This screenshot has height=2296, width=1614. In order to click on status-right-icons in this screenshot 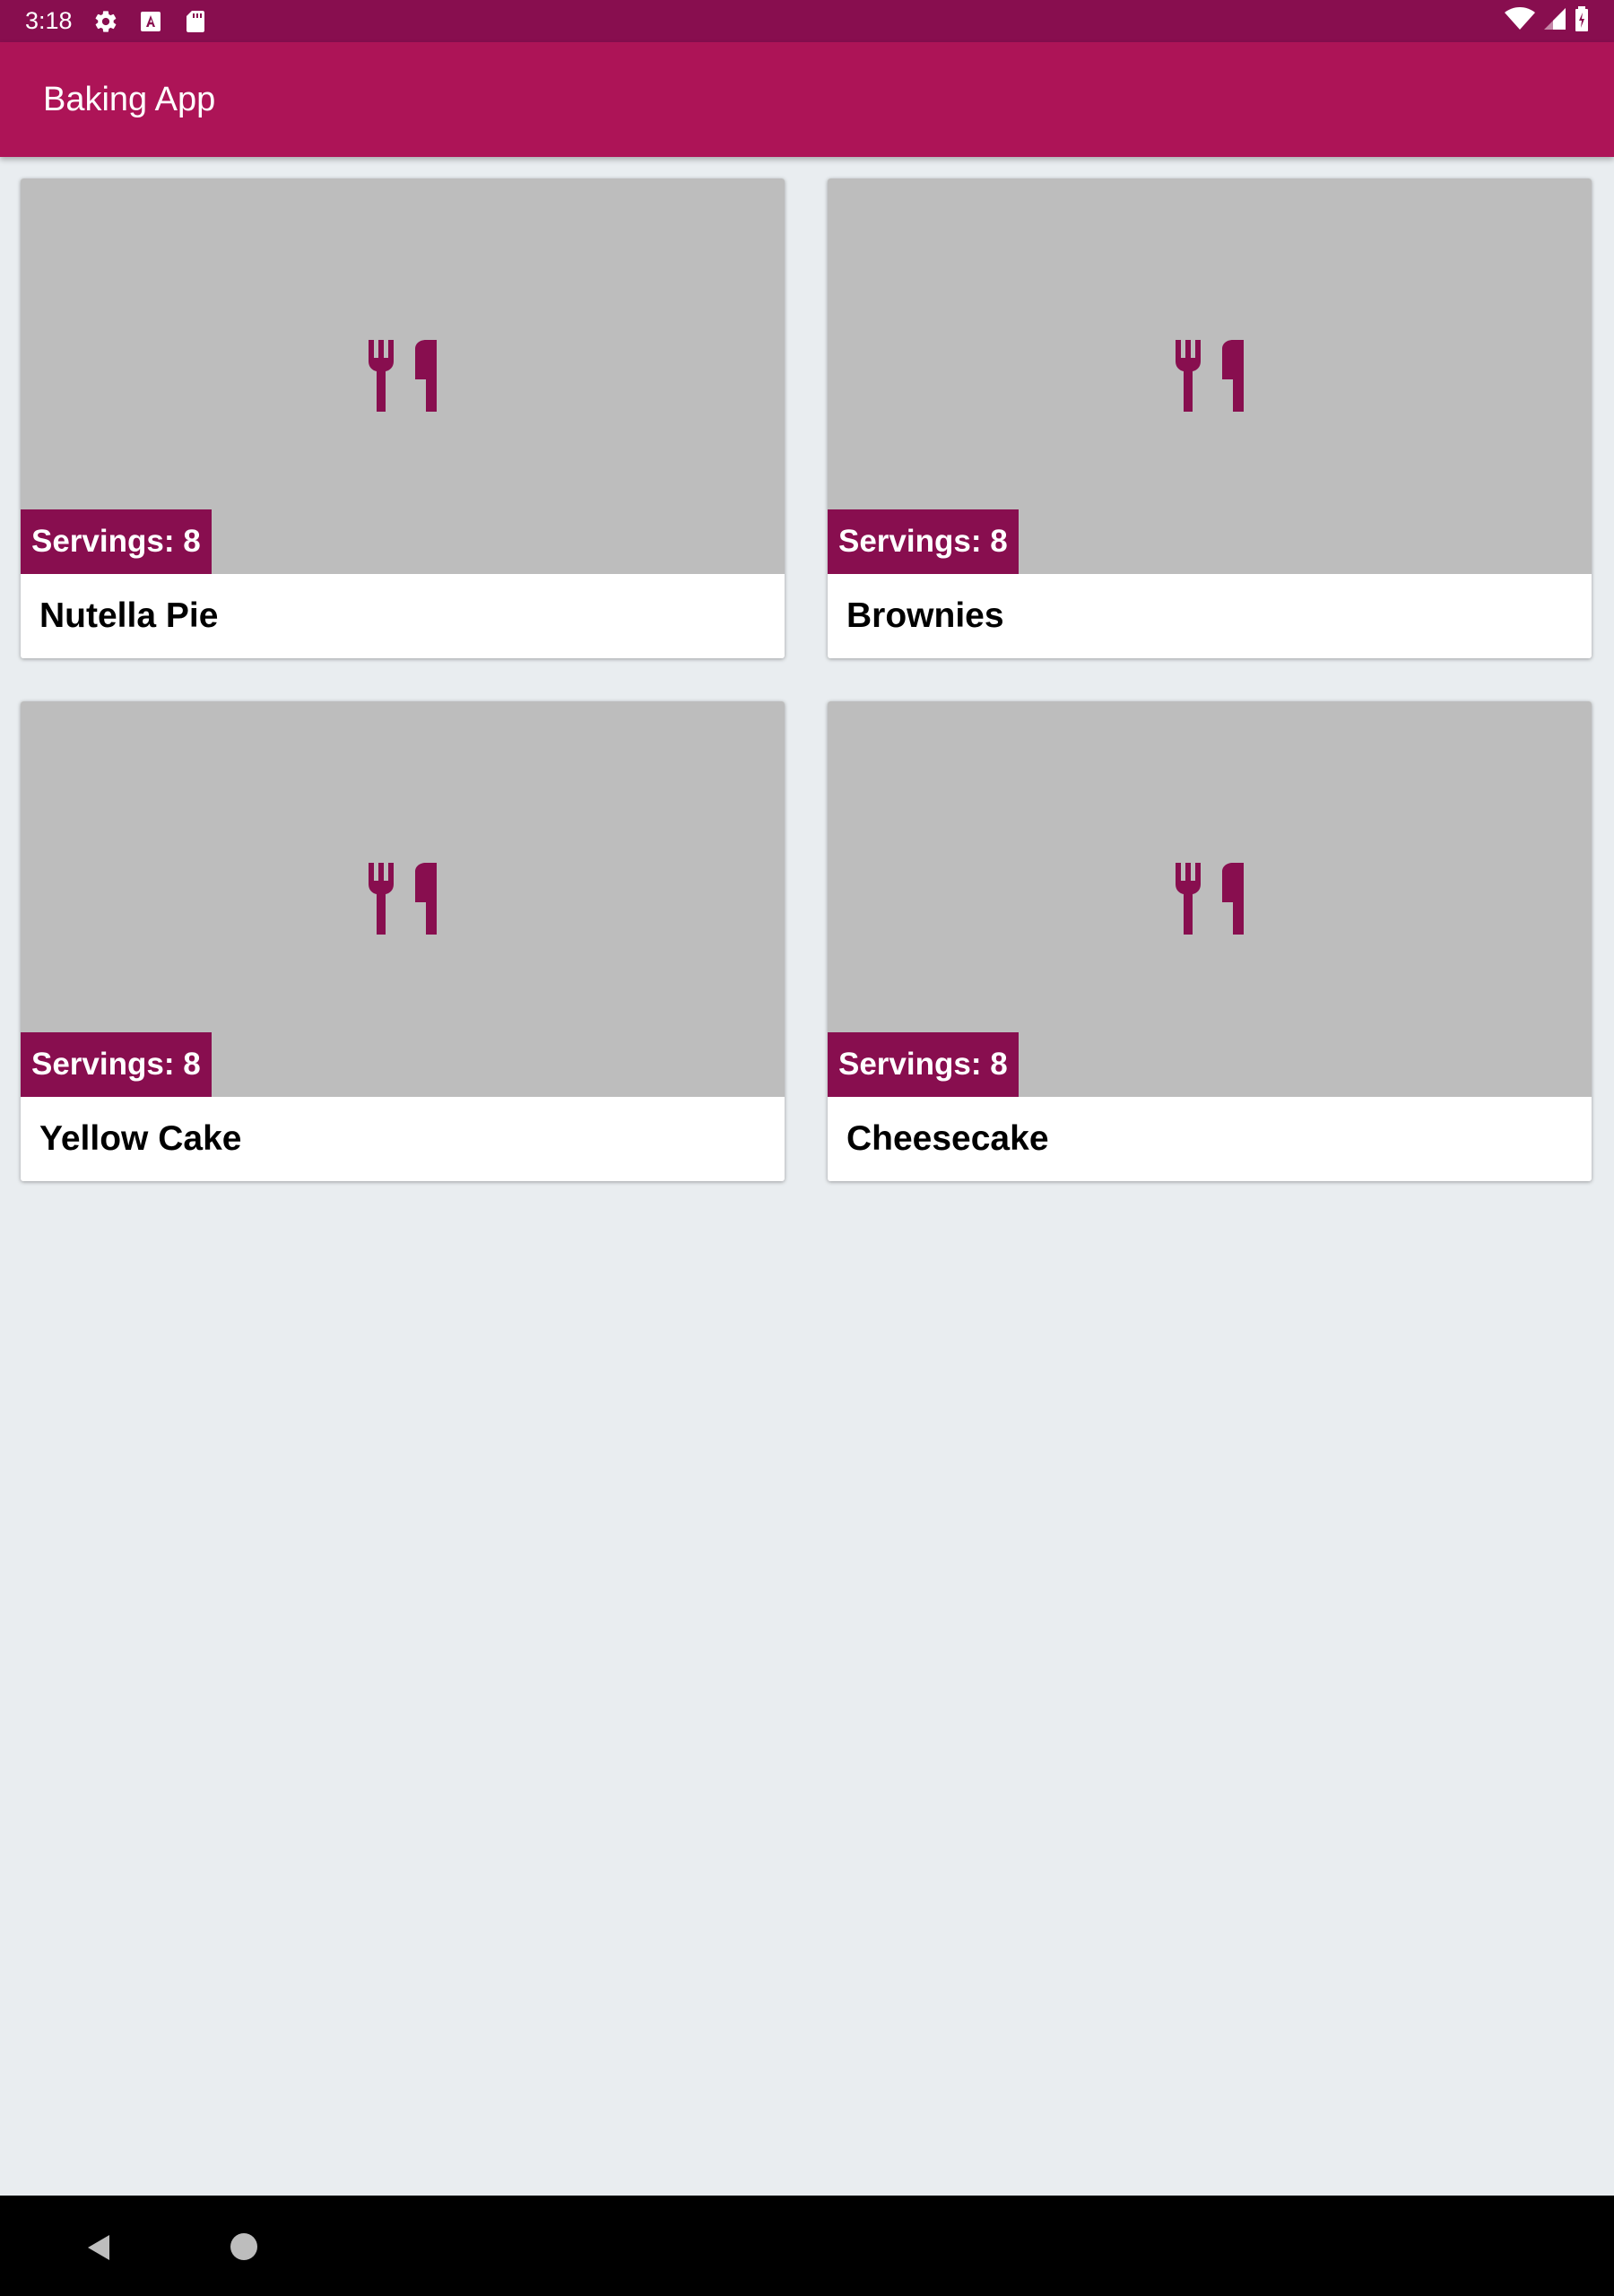, I will do `click(1547, 21)`.